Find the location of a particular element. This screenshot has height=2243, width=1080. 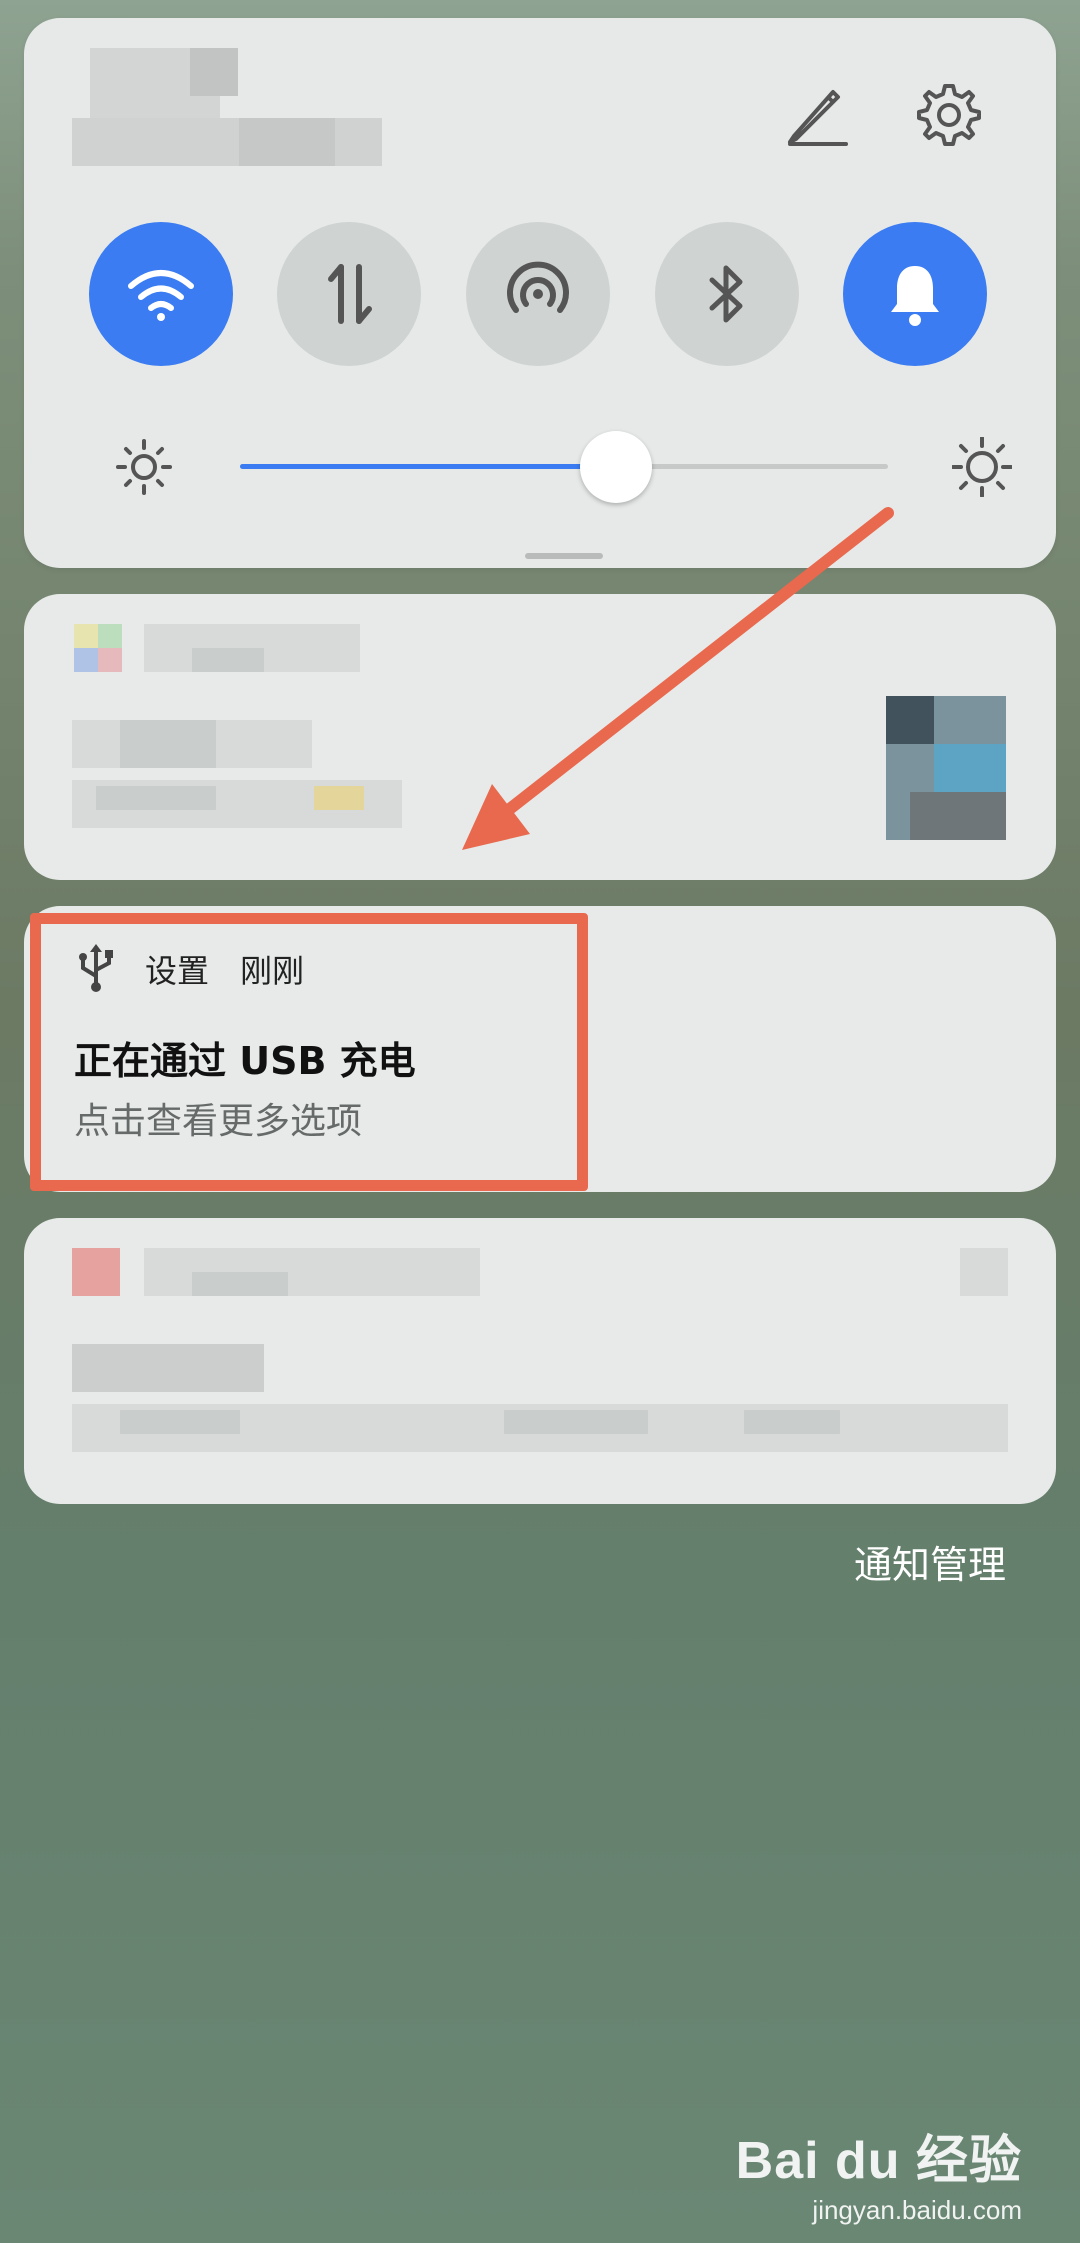

brightness-low-icon is located at coordinates (144, 467).